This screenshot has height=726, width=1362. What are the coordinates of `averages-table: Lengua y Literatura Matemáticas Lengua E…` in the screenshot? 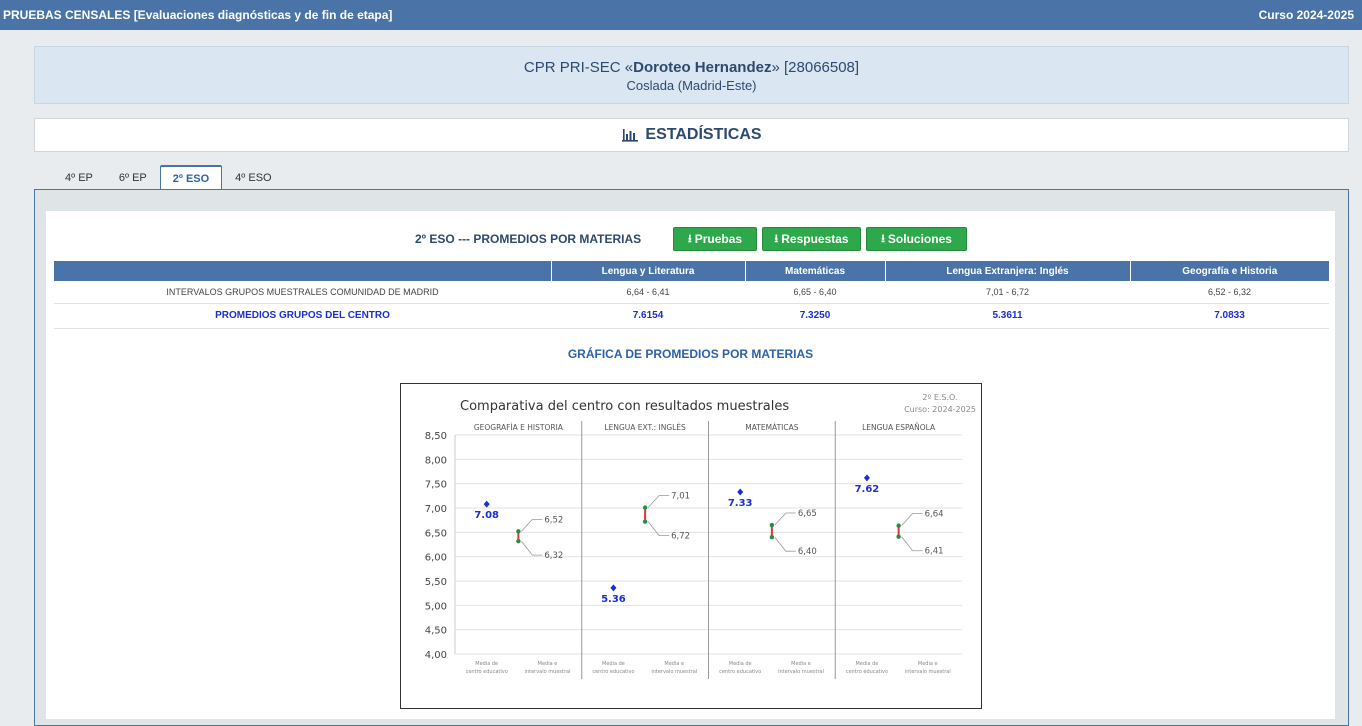 It's located at (691, 295).